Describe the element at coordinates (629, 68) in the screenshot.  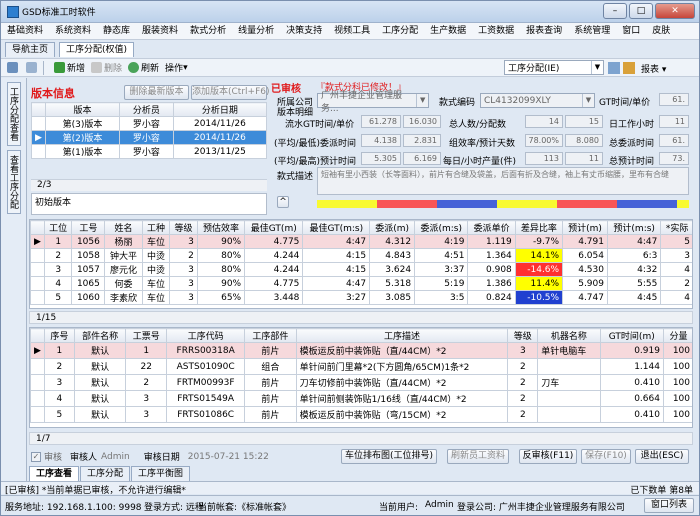
I see `edit-icon` at that location.